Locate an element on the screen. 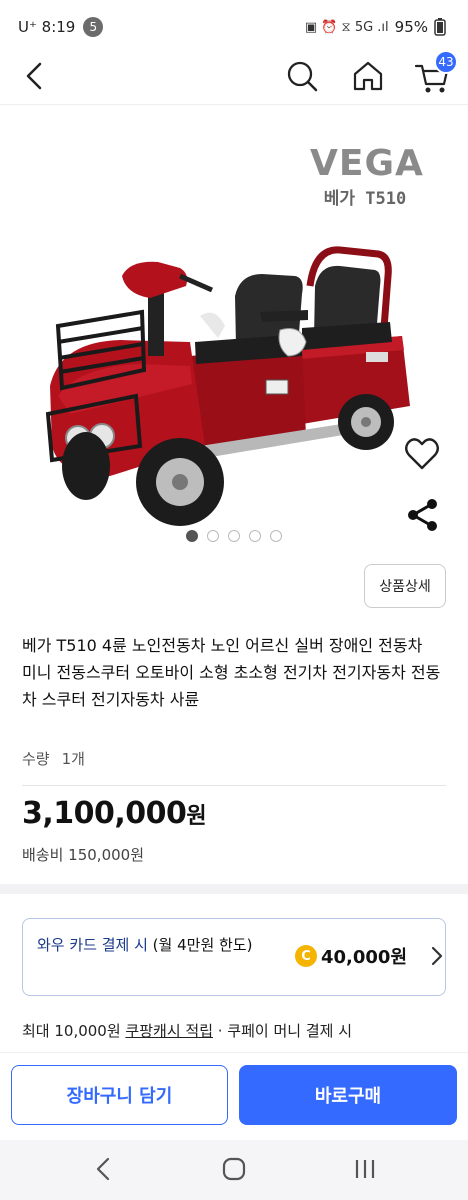  carrier-time: U⁺ 8:19 is located at coordinates (47, 27).